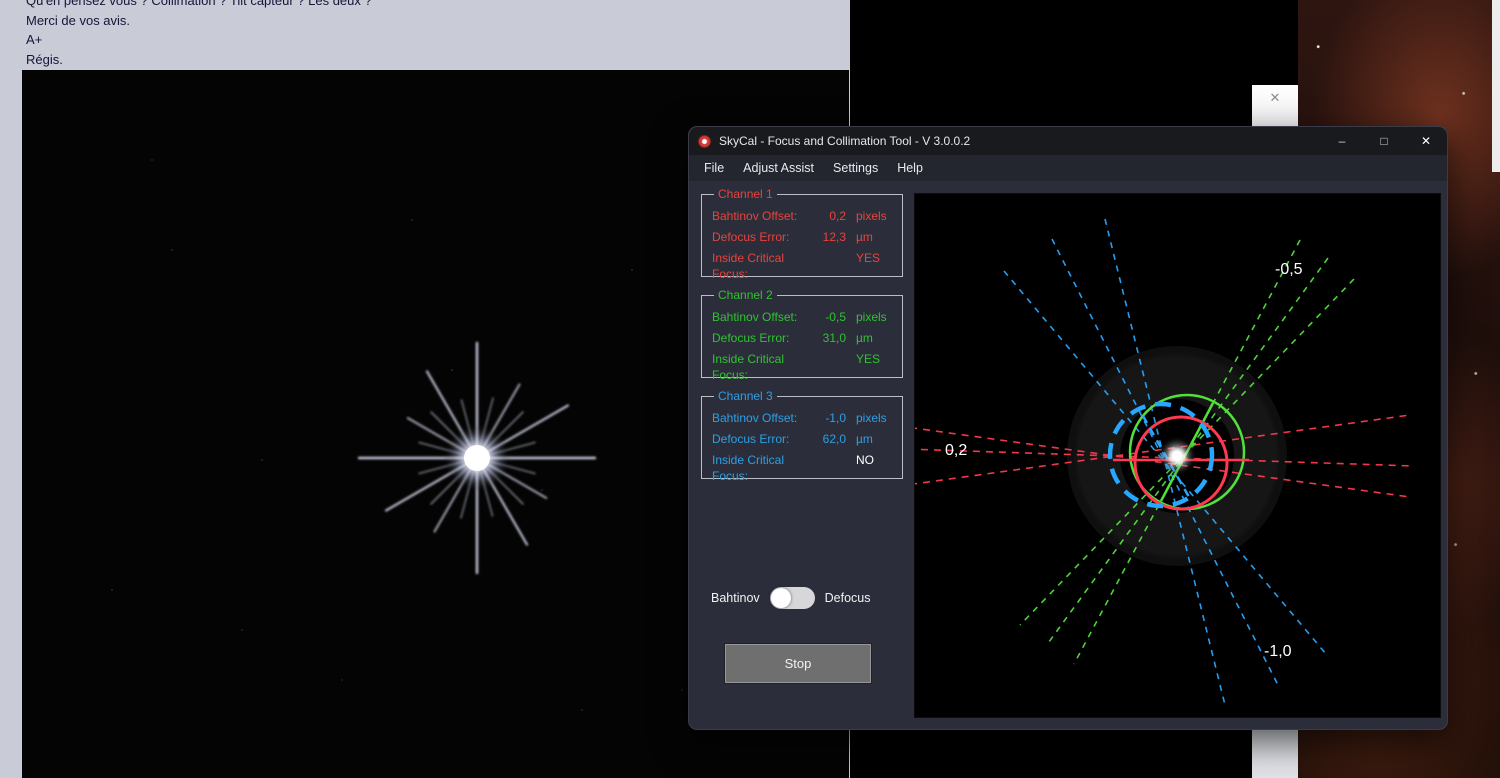 The width and height of the screenshot is (1500, 778). What do you see at coordinates (745, 396) in the screenshot?
I see `channel-3-title: Channel 3` at bounding box center [745, 396].